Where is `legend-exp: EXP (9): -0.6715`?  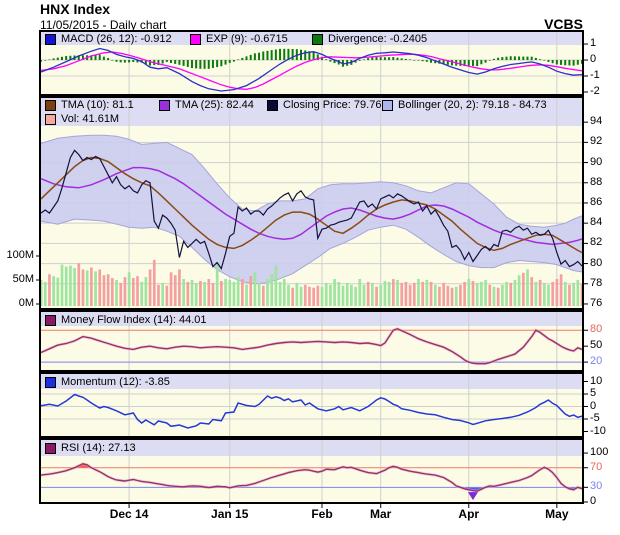 legend-exp: EXP (9): -0.6715 is located at coordinates (239, 39).